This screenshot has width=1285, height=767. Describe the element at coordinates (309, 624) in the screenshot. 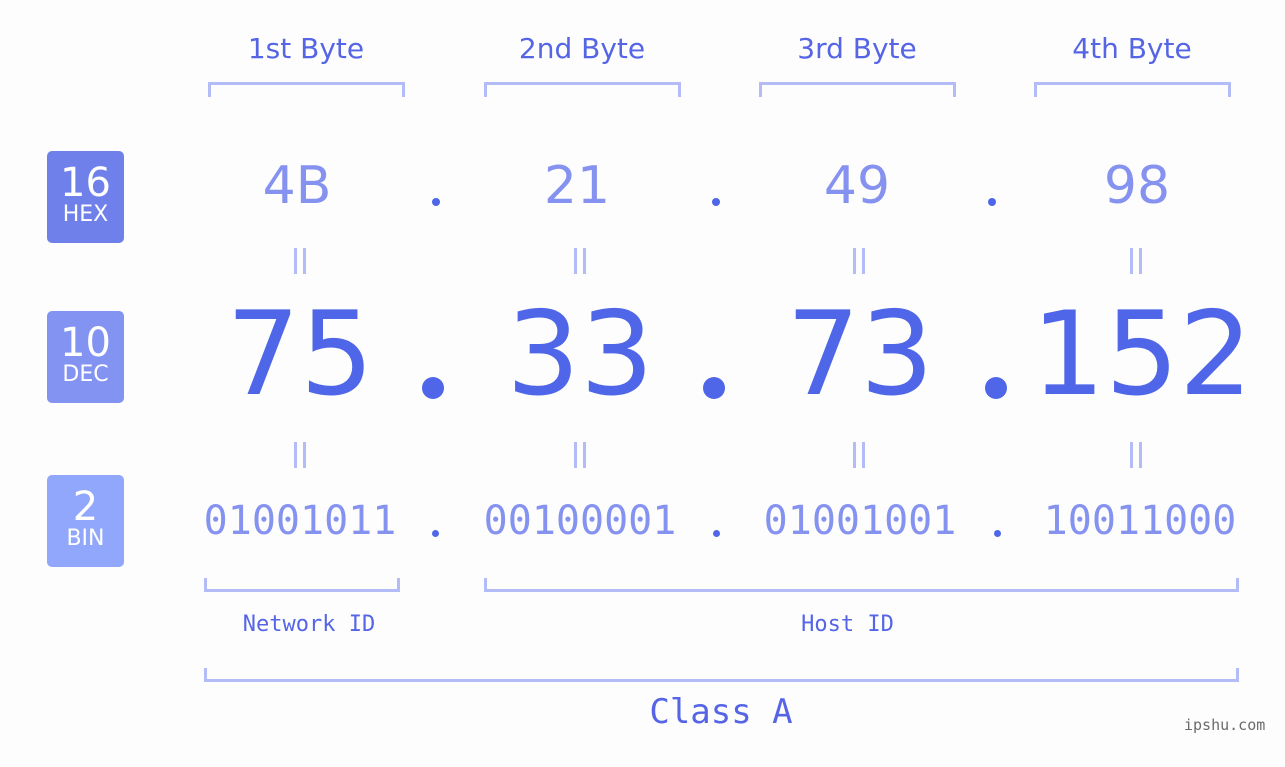

I see `network-id-label: Network ID` at that location.